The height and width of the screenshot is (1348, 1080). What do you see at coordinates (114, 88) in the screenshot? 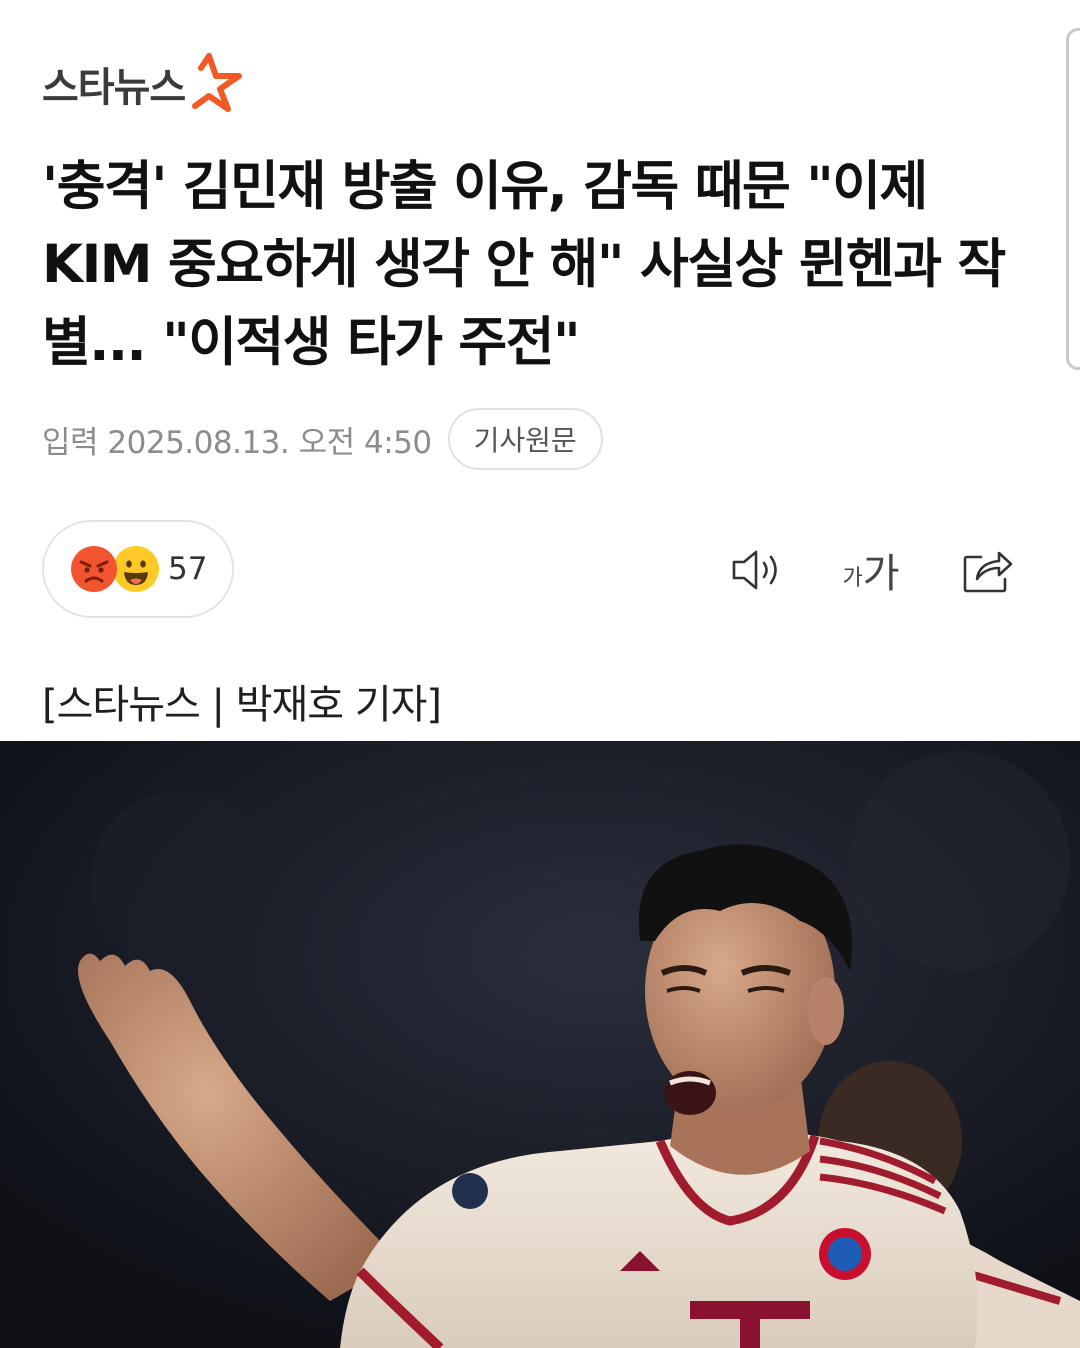
I see `brand-logo-text: 스타뉴스` at bounding box center [114, 88].